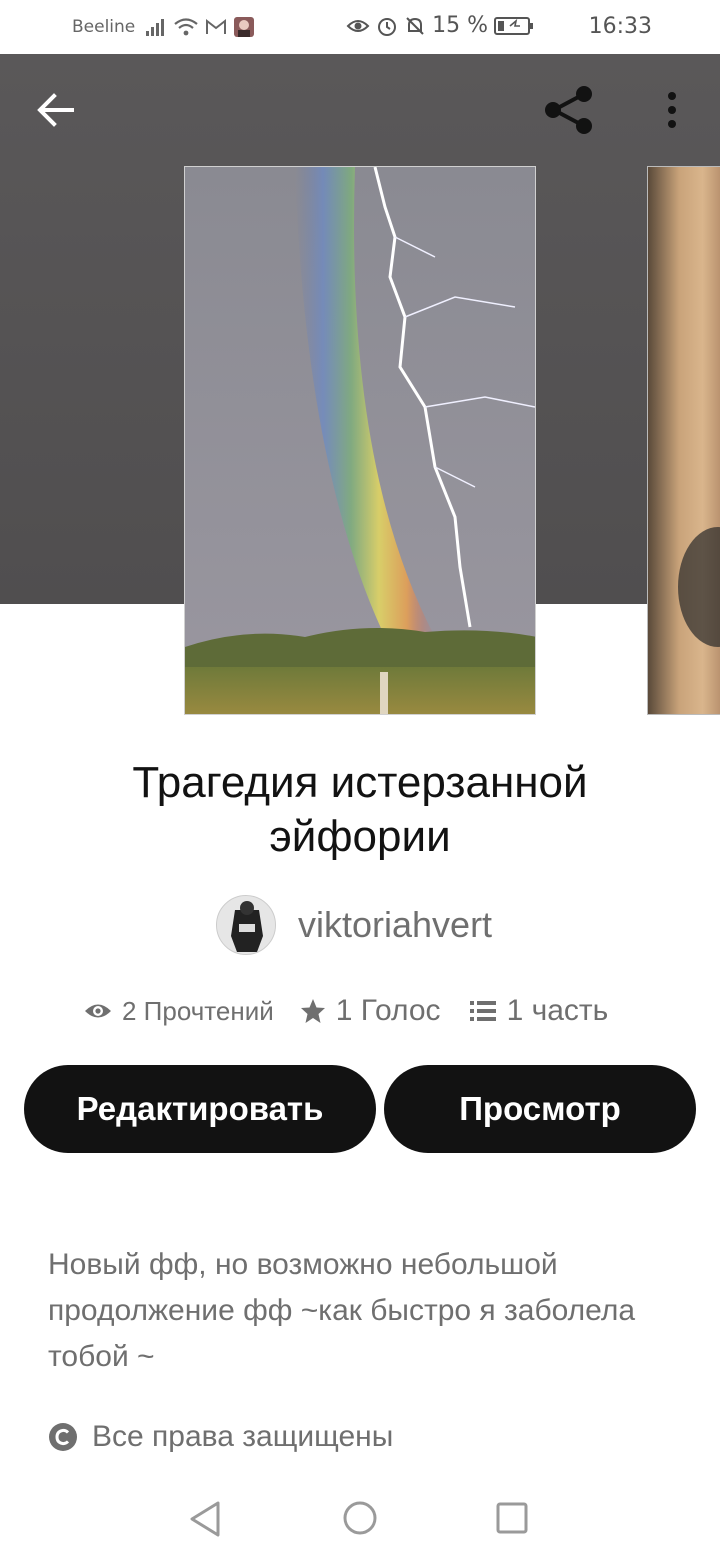 The height and width of the screenshot is (1560, 720). What do you see at coordinates (512, 1518) in the screenshot?
I see `nav-recents-icon` at bounding box center [512, 1518].